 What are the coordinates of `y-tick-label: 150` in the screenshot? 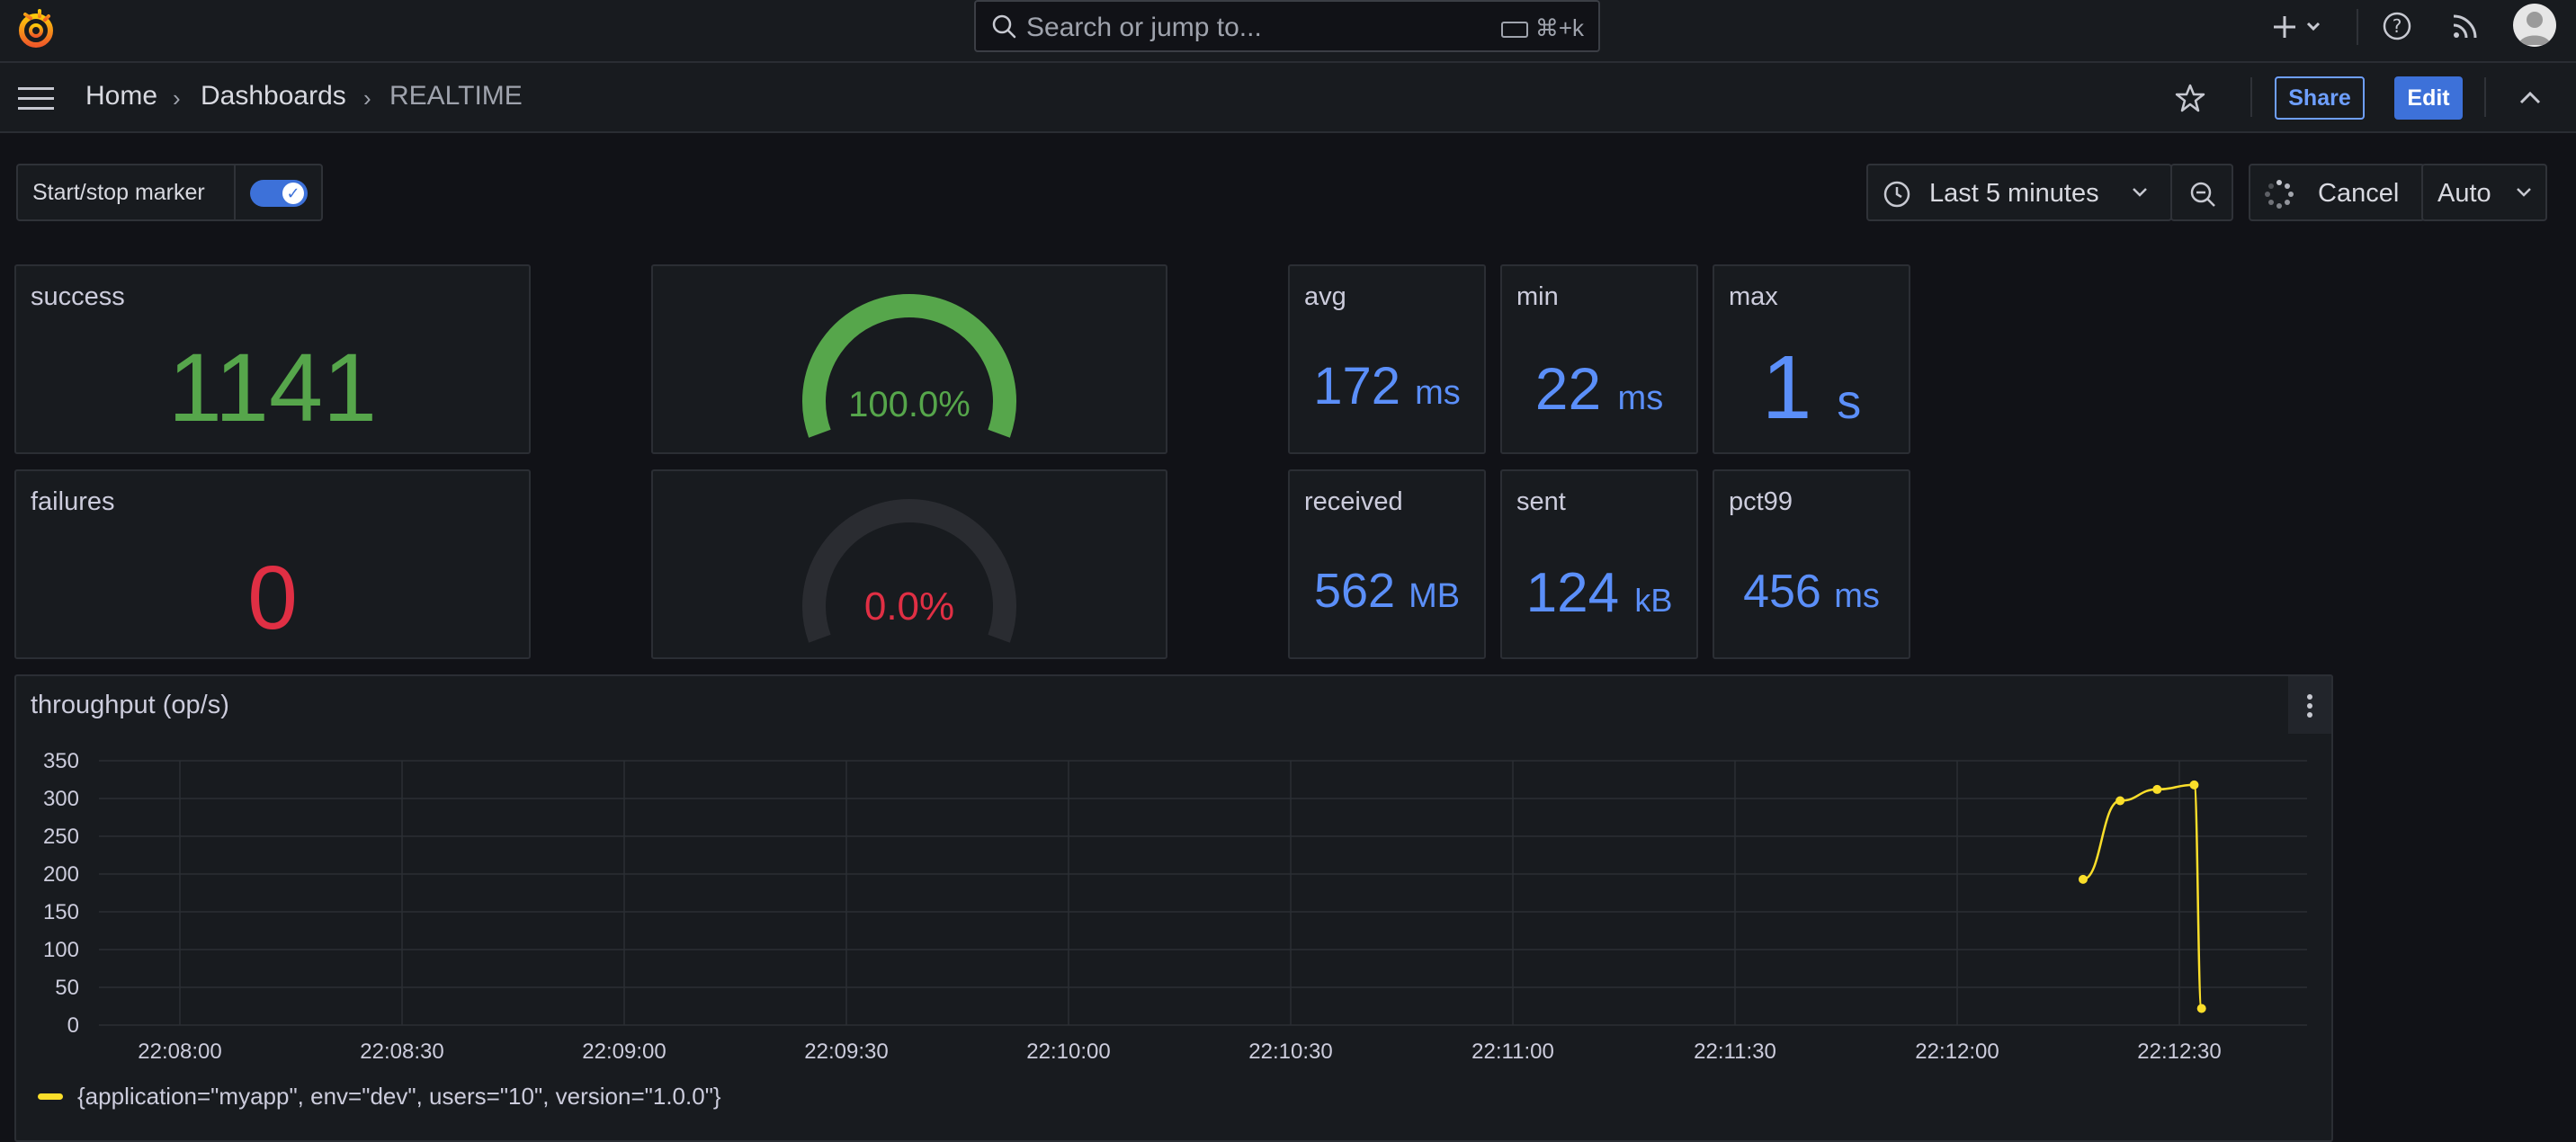 It's located at (61, 912).